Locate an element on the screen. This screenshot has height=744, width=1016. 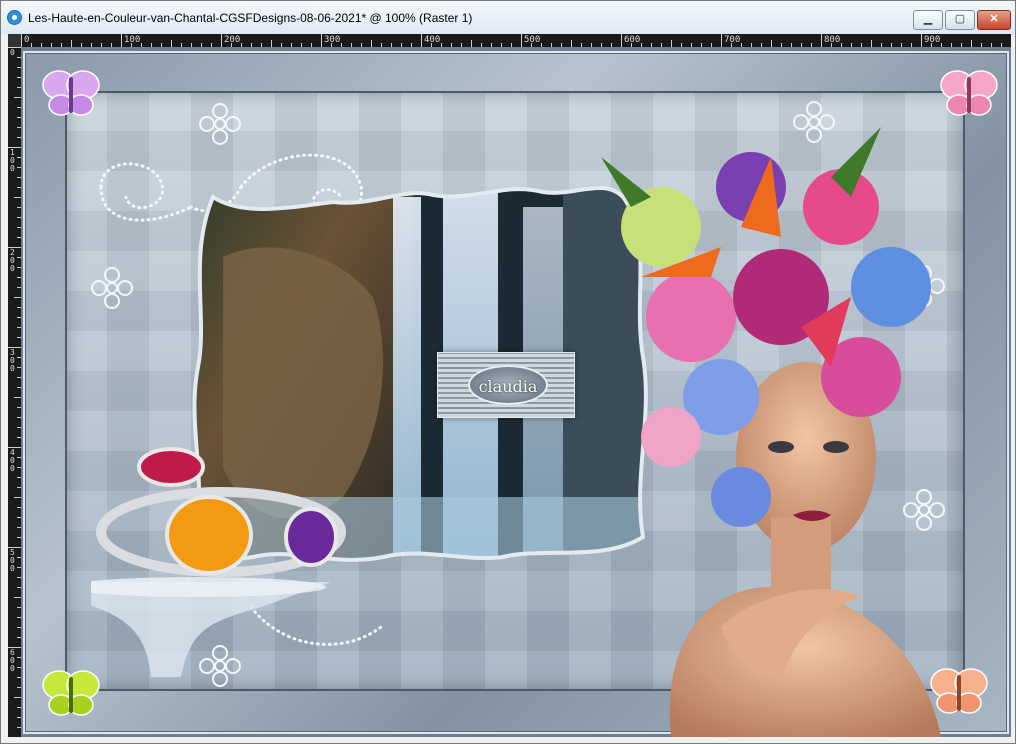
watermark-badge: claudia is located at coordinates (508, 385).